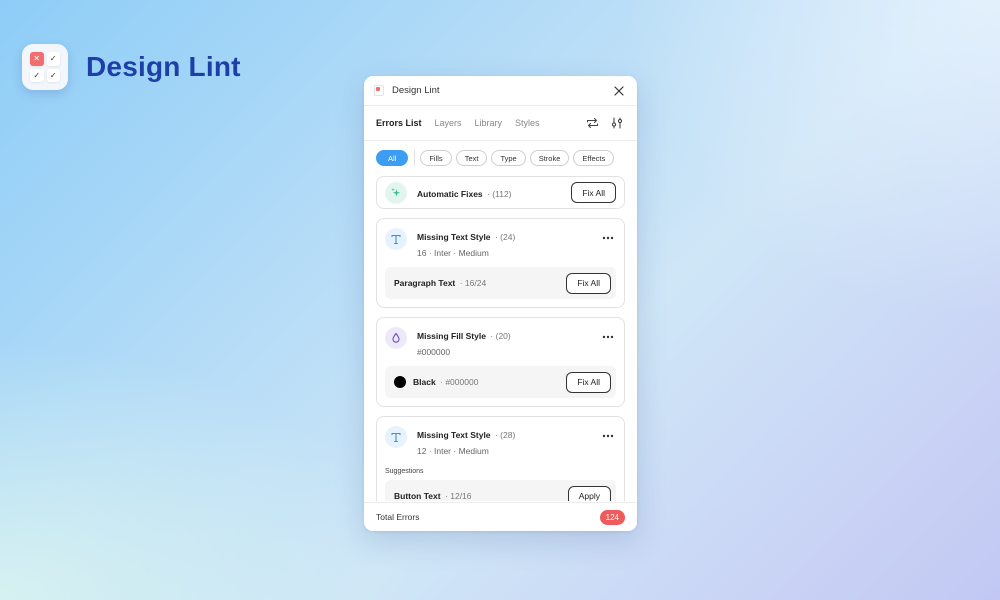 The image size is (1000, 600). Describe the element at coordinates (398, 517) in the screenshot. I see `total-errors-label: Total Errors` at that location.